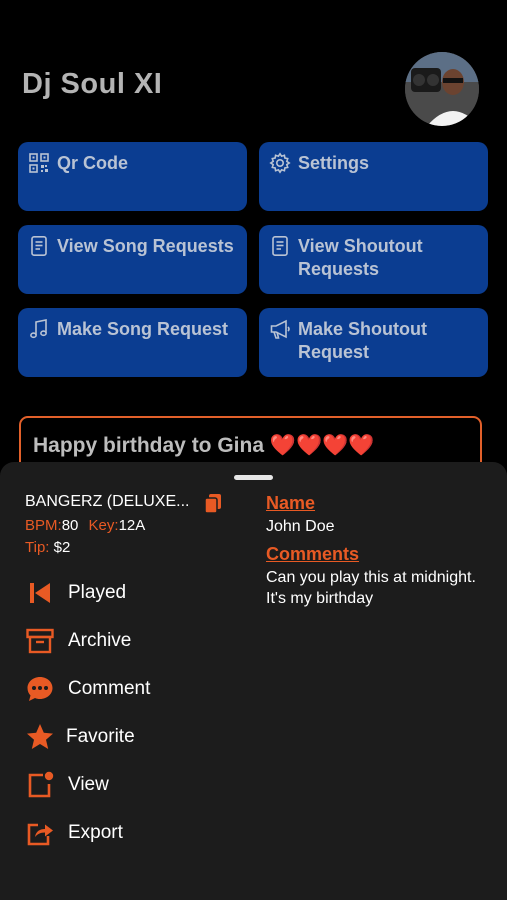 The image size is (507, 900). What do you see at coordinates (109, 688) in the screenshot?
I see `comment-label: Comment` at bounding box center [109, 688].